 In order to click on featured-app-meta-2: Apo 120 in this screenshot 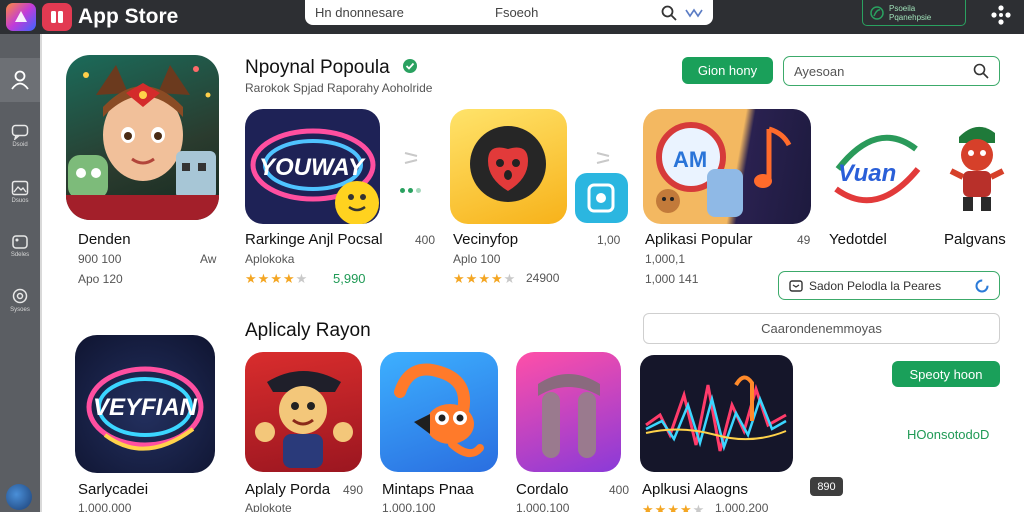, I will do `click(100, 279)`.